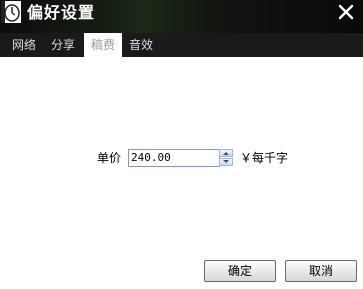 The image size is (363, 289). I want to click on price-spinner, so click(226, 158).